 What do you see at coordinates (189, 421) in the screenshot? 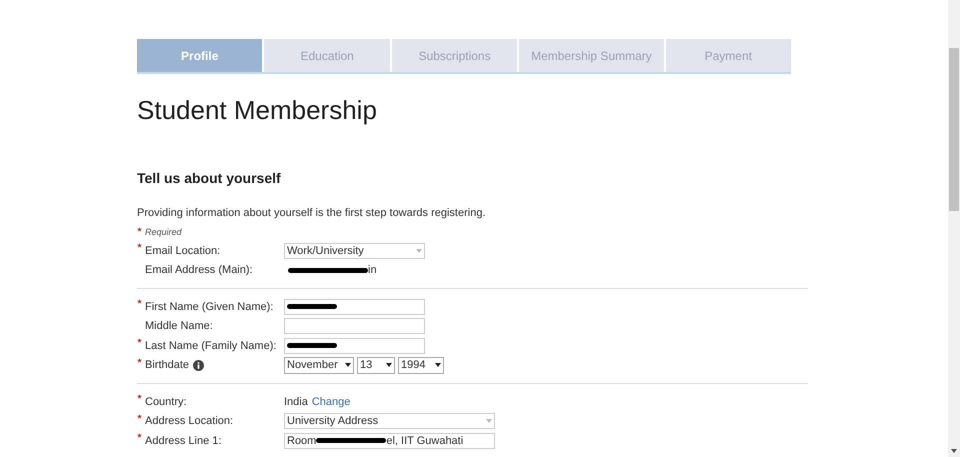
I see `field-label: Address Location:` at bounding box center [189, 421].